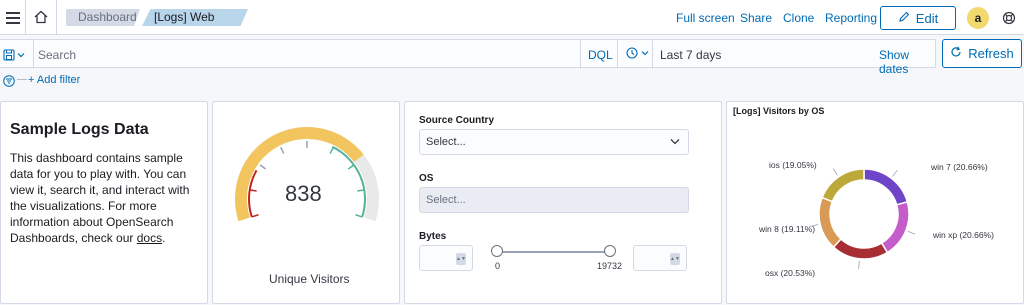  What do you see at coordinates (9, 80) in the screenshot?
I see `filter-options-icon` at bounding box center [9, 80].